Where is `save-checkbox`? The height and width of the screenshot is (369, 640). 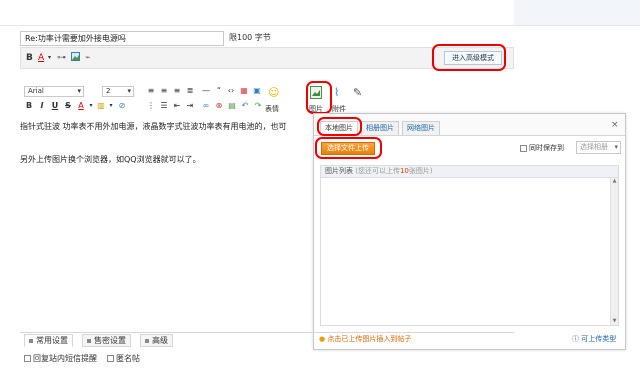
save-checkbox is located at coordinates (523, 148).